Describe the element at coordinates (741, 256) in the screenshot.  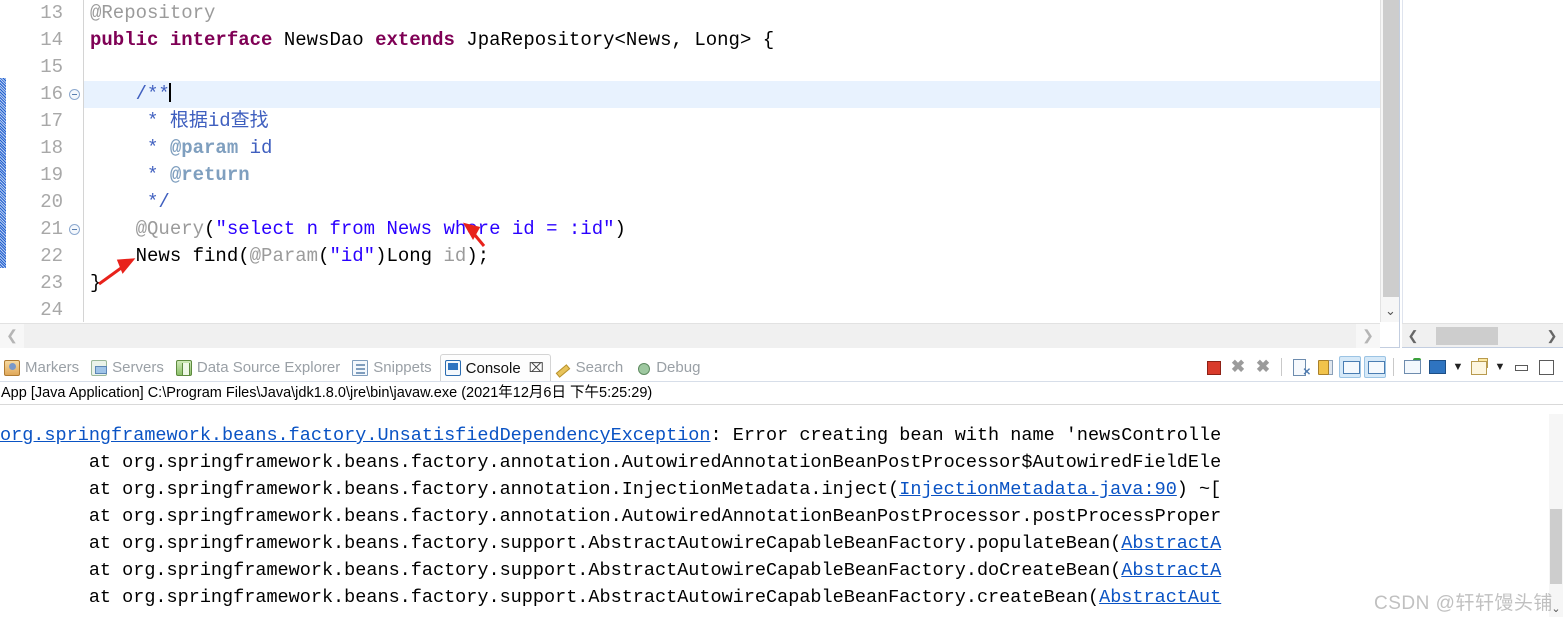
I see `code-line: News find(@Param("id")Long id);` at that location.